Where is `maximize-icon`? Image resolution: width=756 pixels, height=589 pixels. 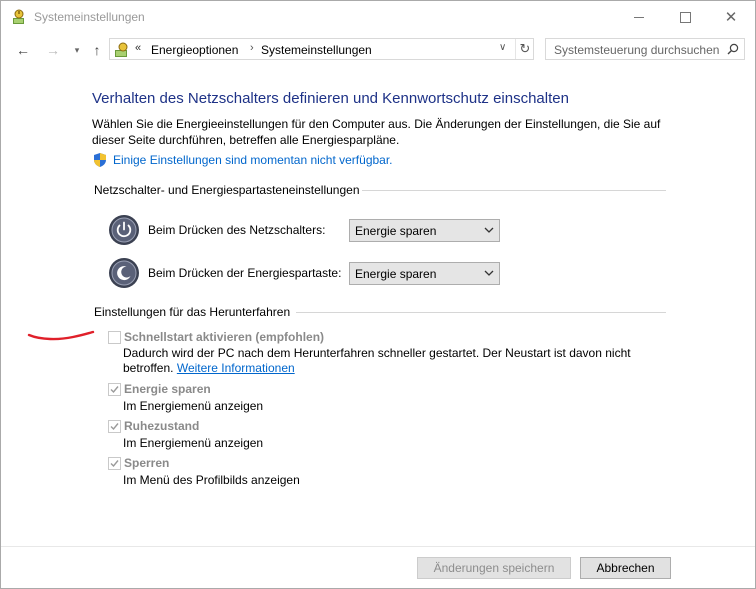 maximize-icon is located at coordinates (685, 17).